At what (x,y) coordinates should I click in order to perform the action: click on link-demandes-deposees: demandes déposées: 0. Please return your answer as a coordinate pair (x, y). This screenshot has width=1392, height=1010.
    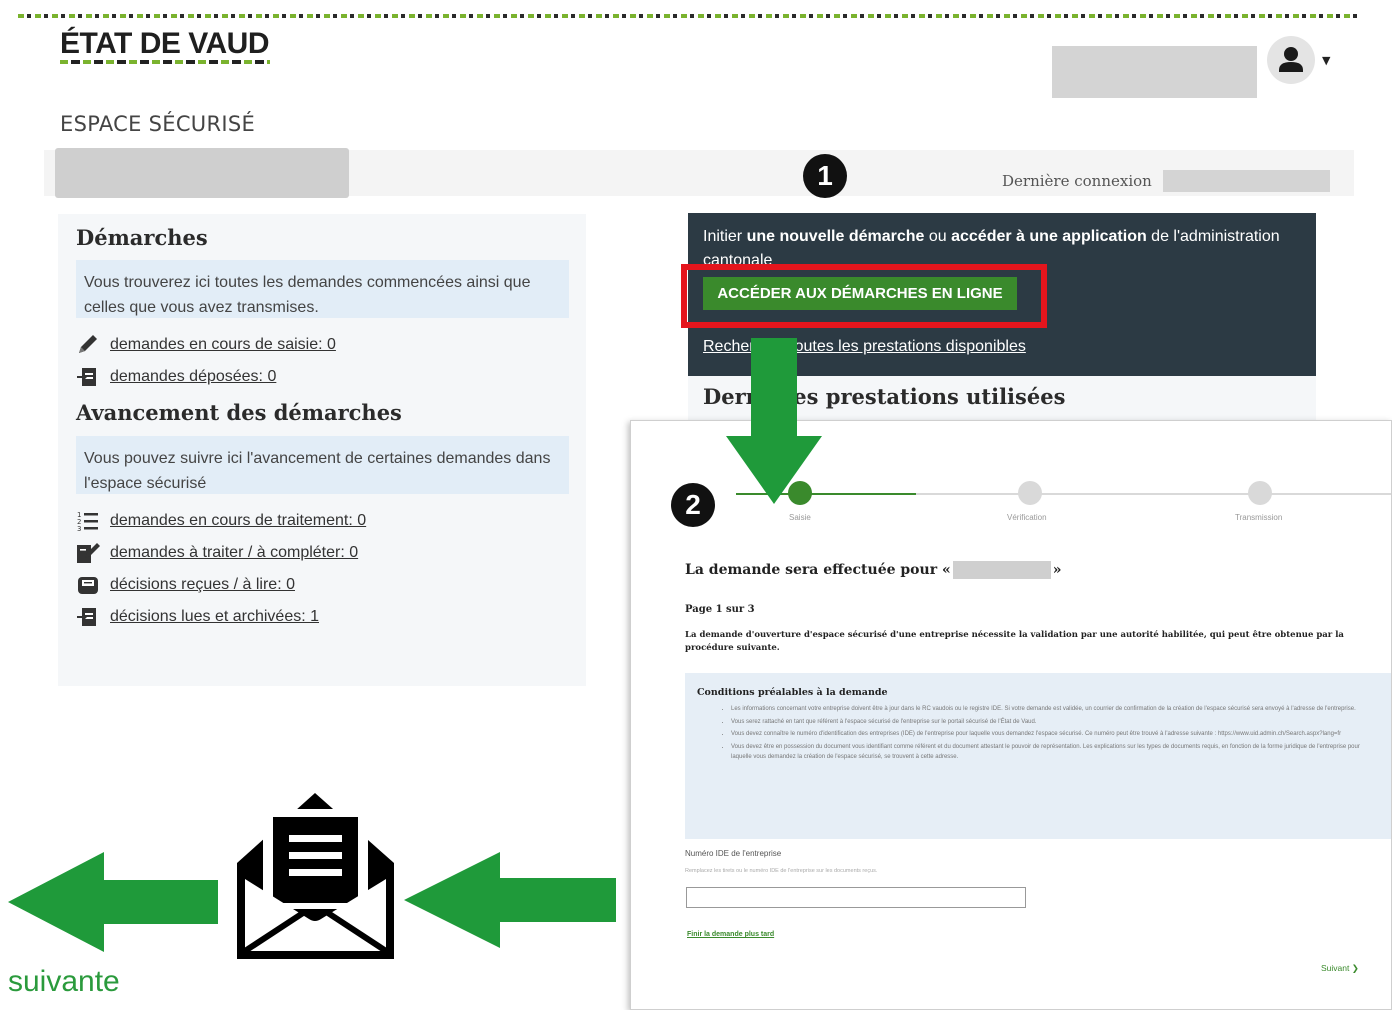
    Looking at the image, I should click on (175, 377).